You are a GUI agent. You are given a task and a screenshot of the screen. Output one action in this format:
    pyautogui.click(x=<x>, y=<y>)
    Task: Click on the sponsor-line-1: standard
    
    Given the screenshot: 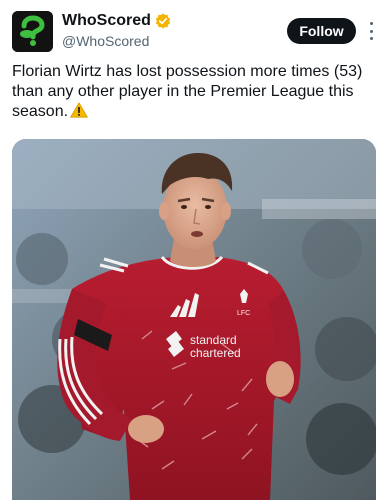 What is the action you would take?
    pyautogui.click(x=213, y=340)
    